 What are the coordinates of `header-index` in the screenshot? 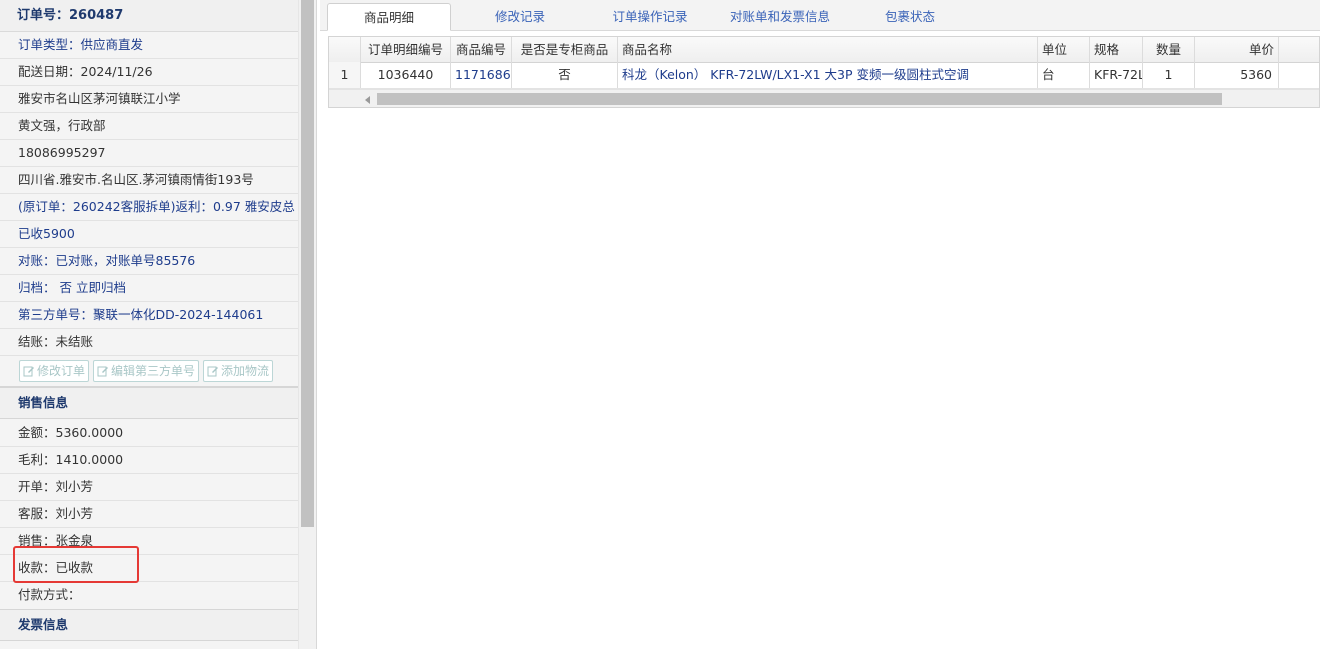 It's located at (345, 49).